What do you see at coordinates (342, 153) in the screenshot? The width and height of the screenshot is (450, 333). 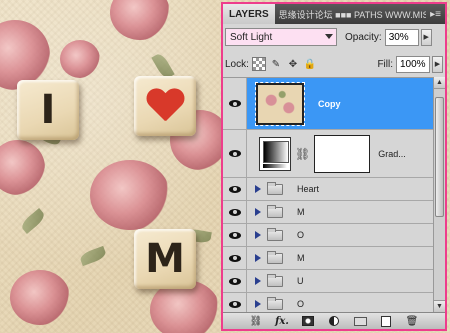 I see `layer-mask-thumbnail` at bounding box center [342, 153].